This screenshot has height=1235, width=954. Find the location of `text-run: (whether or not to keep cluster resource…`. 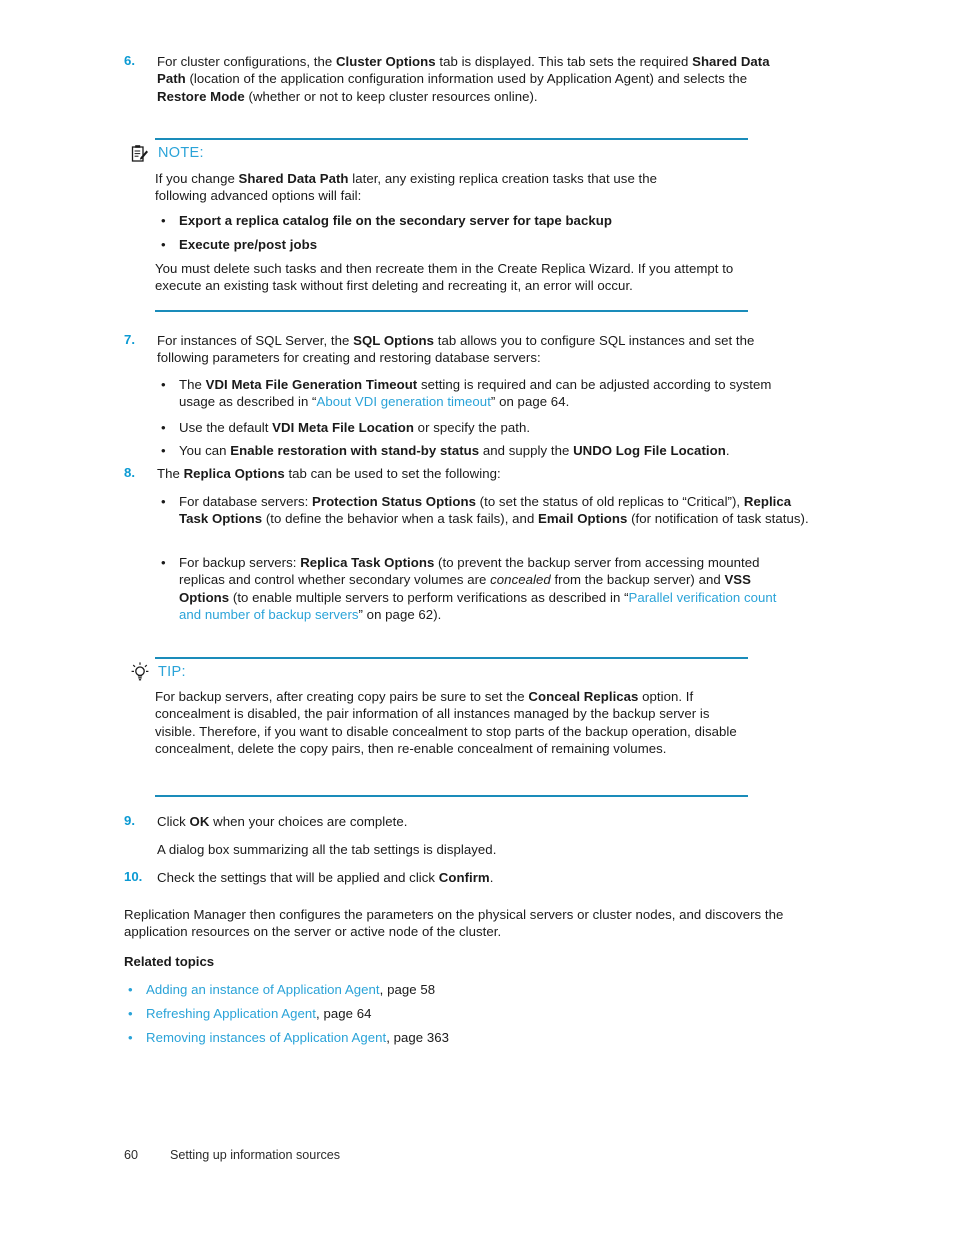

text-run: (whether or not to keep cluster resource… is located at coordinates (391, 96).